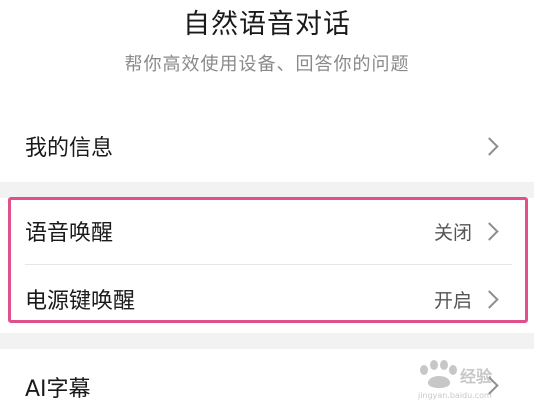 The height and width of the screenshot is (407, 534). What do you see at coordinates (58, 389) in the screenshot?
I see `ai-subtitles-label: AI字幕` at bounding box center [58, 389].